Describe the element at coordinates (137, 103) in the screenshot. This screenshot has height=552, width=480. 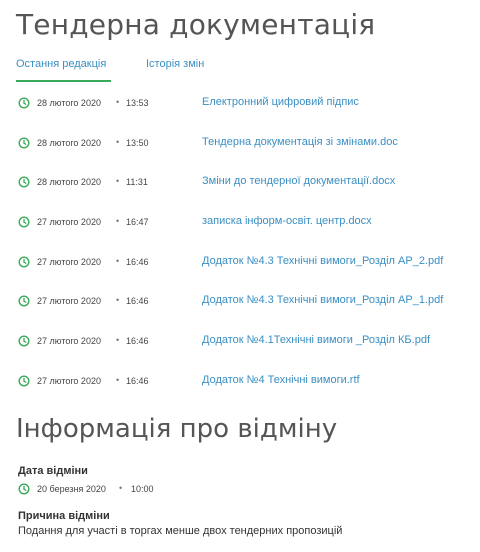
I see `document-time: 13:53` at that location.